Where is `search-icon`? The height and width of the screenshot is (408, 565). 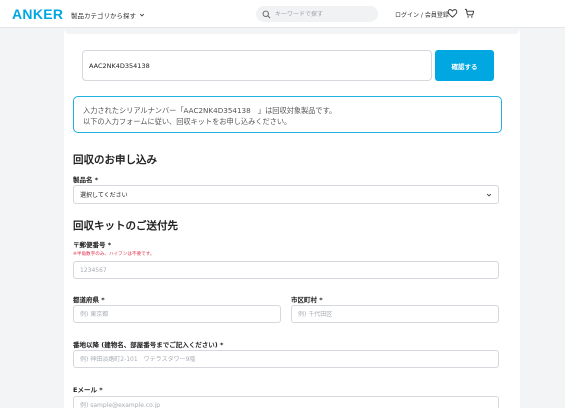 search-icon is located at coordinates (266, 14).